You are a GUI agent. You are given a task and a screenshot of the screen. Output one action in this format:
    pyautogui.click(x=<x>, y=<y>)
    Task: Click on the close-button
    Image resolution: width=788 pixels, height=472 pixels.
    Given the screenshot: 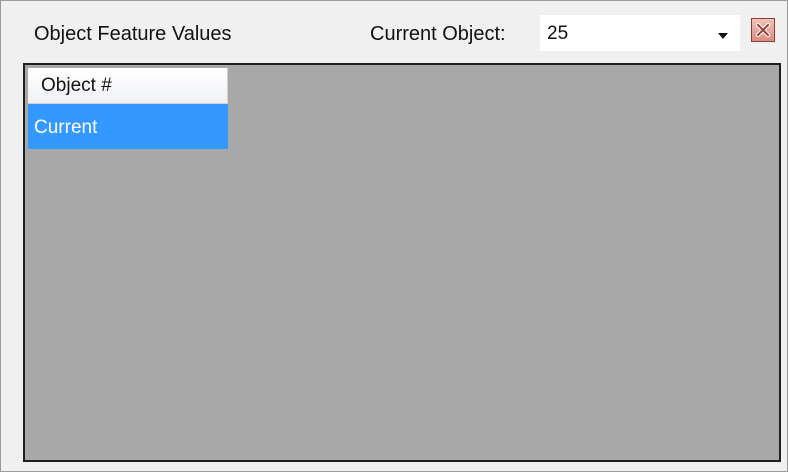 What is the action you would take?
    pyautogui.click(x=763, y=30)
    